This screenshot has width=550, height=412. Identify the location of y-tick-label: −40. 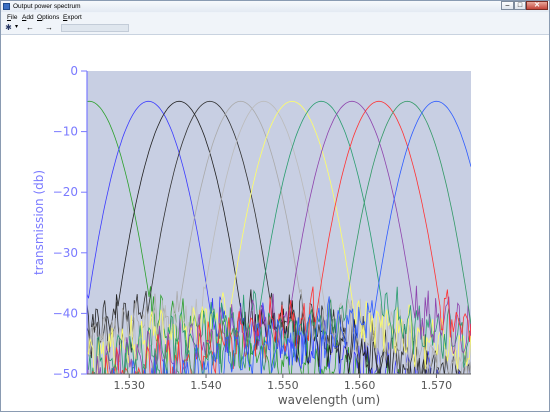
(65, 313).